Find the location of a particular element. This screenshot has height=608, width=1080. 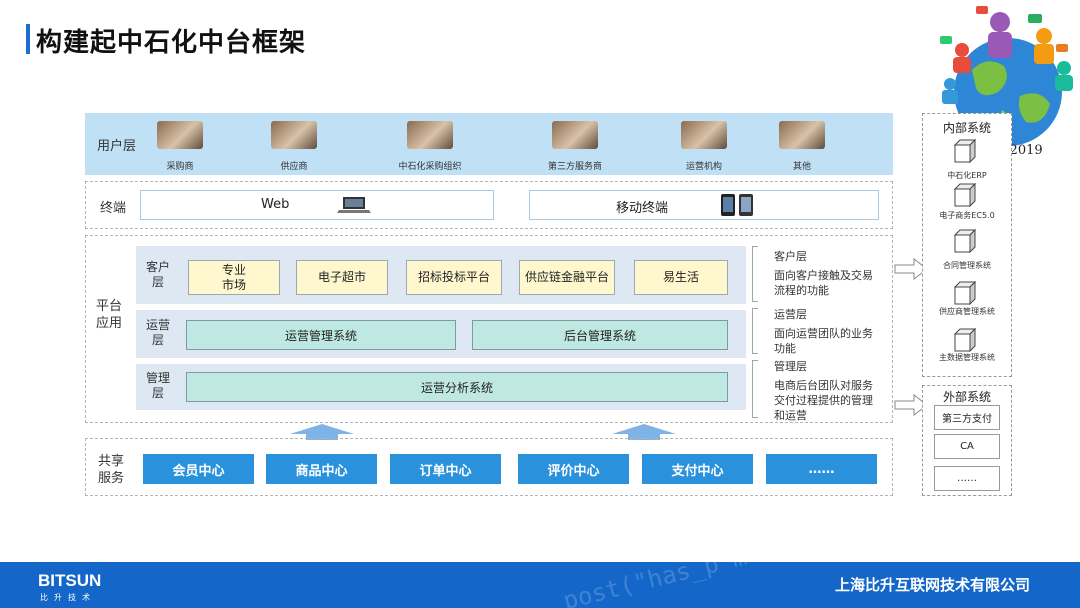

operation-note-title: 运营层 is located at coordinates (790, 314).